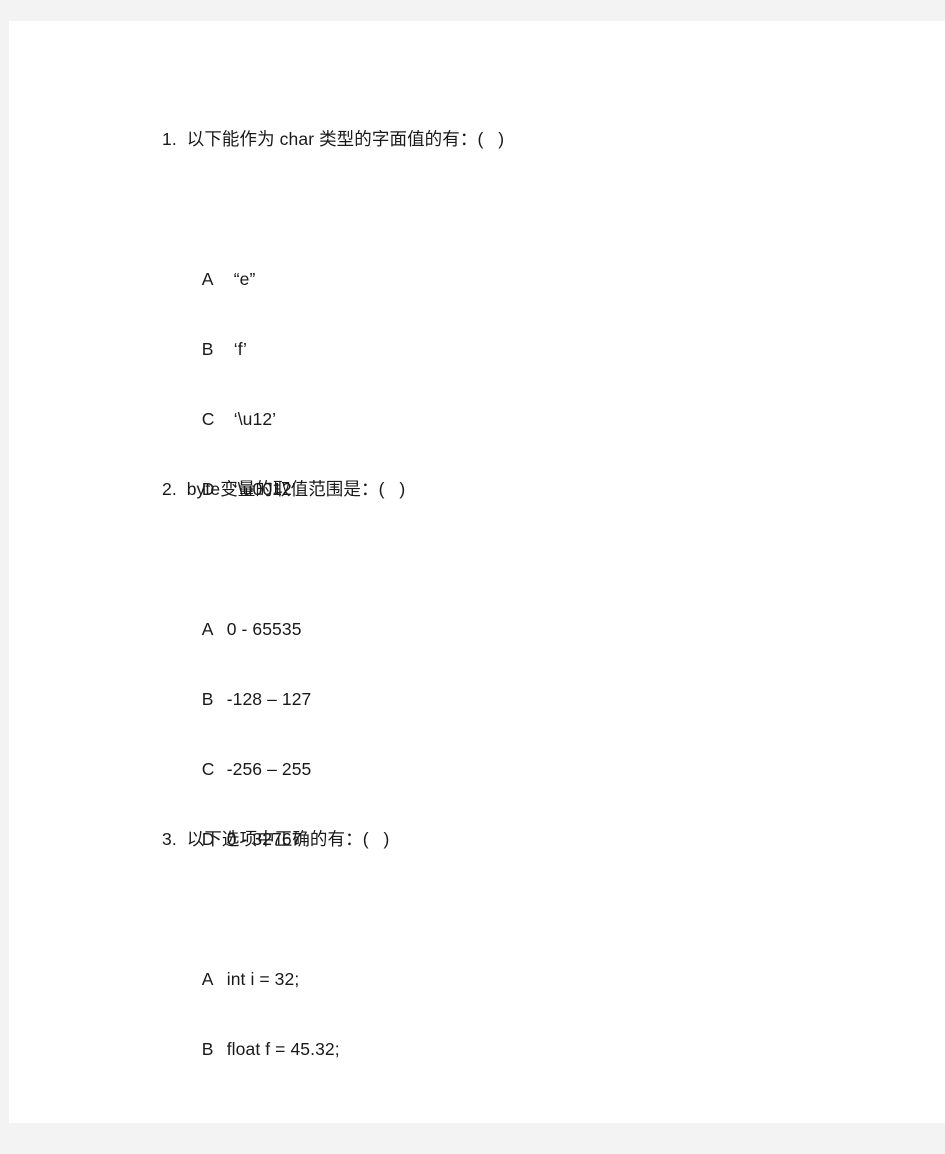  Describe the element at coordinates (284, 489) in the screenshot. I see `question-stem: 2. byte变量的取值范围是：( )` at that location.